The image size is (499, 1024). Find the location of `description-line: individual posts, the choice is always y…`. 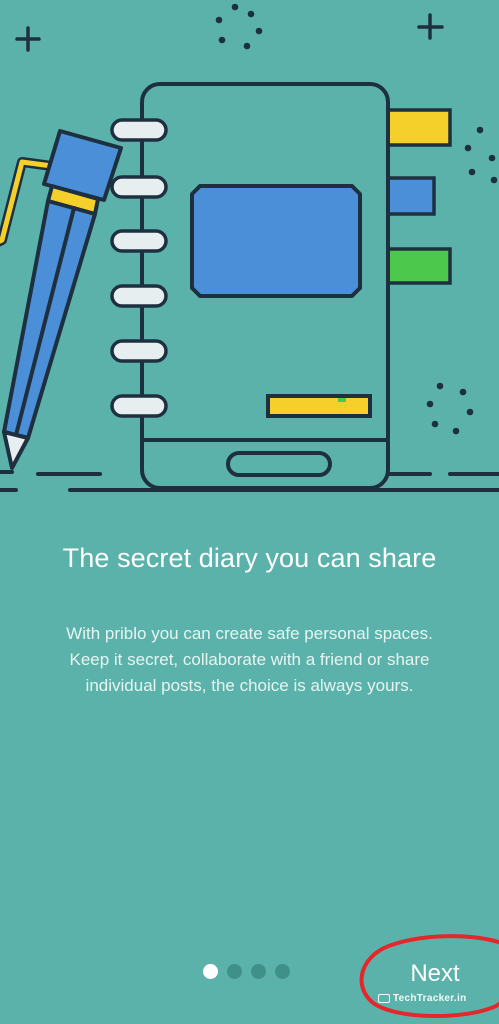

description-line: individual posts, the choice is always y… is located at coordinates (249, 685).